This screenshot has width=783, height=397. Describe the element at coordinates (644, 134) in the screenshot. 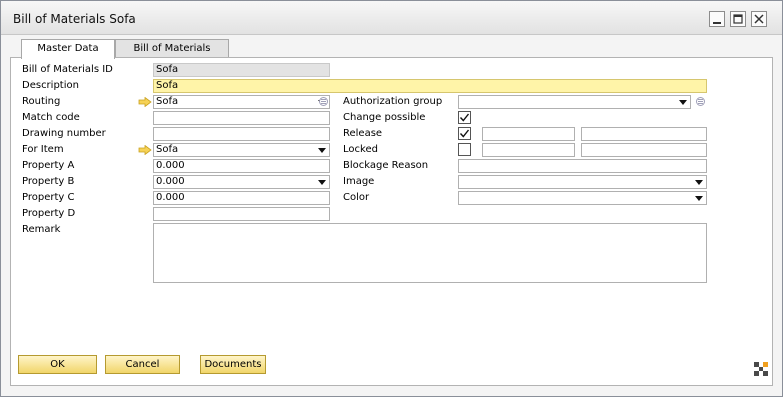

I see `release-to-date-field` at that location.